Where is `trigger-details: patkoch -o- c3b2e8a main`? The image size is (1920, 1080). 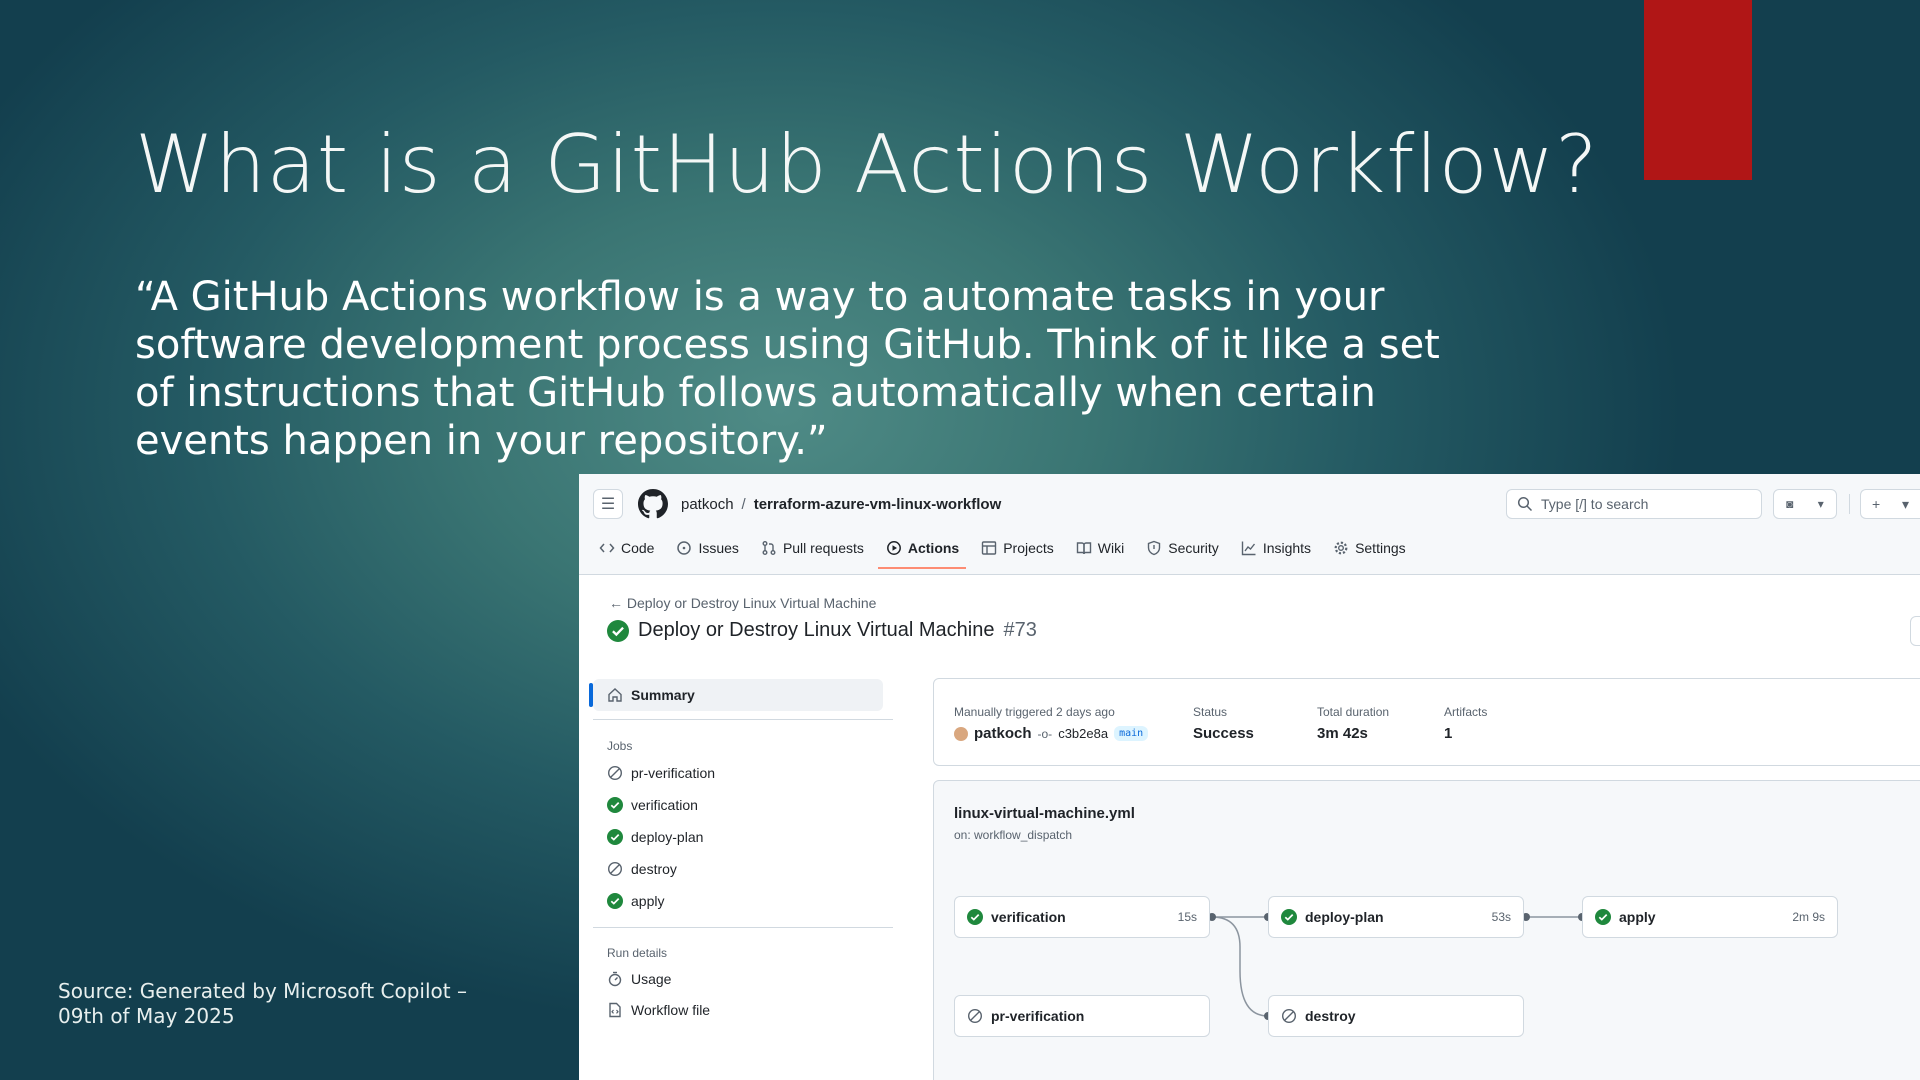
trigger-details: patkoch -o- c3b2e8a main is located at coordinates (1051, 733).